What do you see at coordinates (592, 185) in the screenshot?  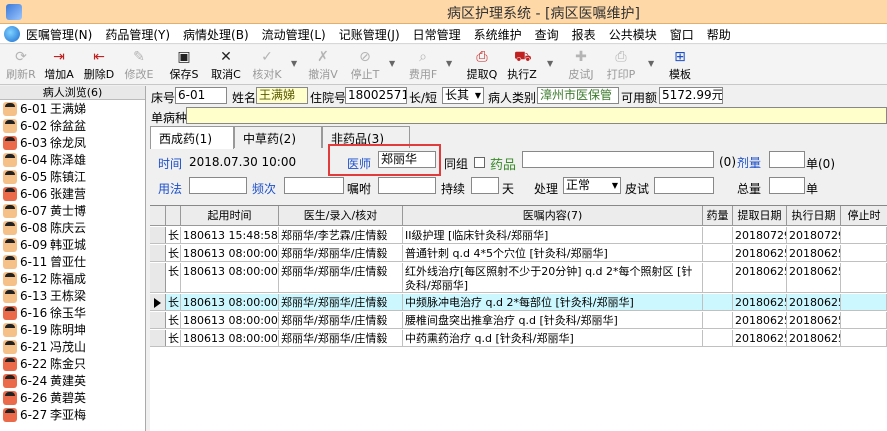 I see `process-select: 正常 ▼` at bounding box center [592, 185].